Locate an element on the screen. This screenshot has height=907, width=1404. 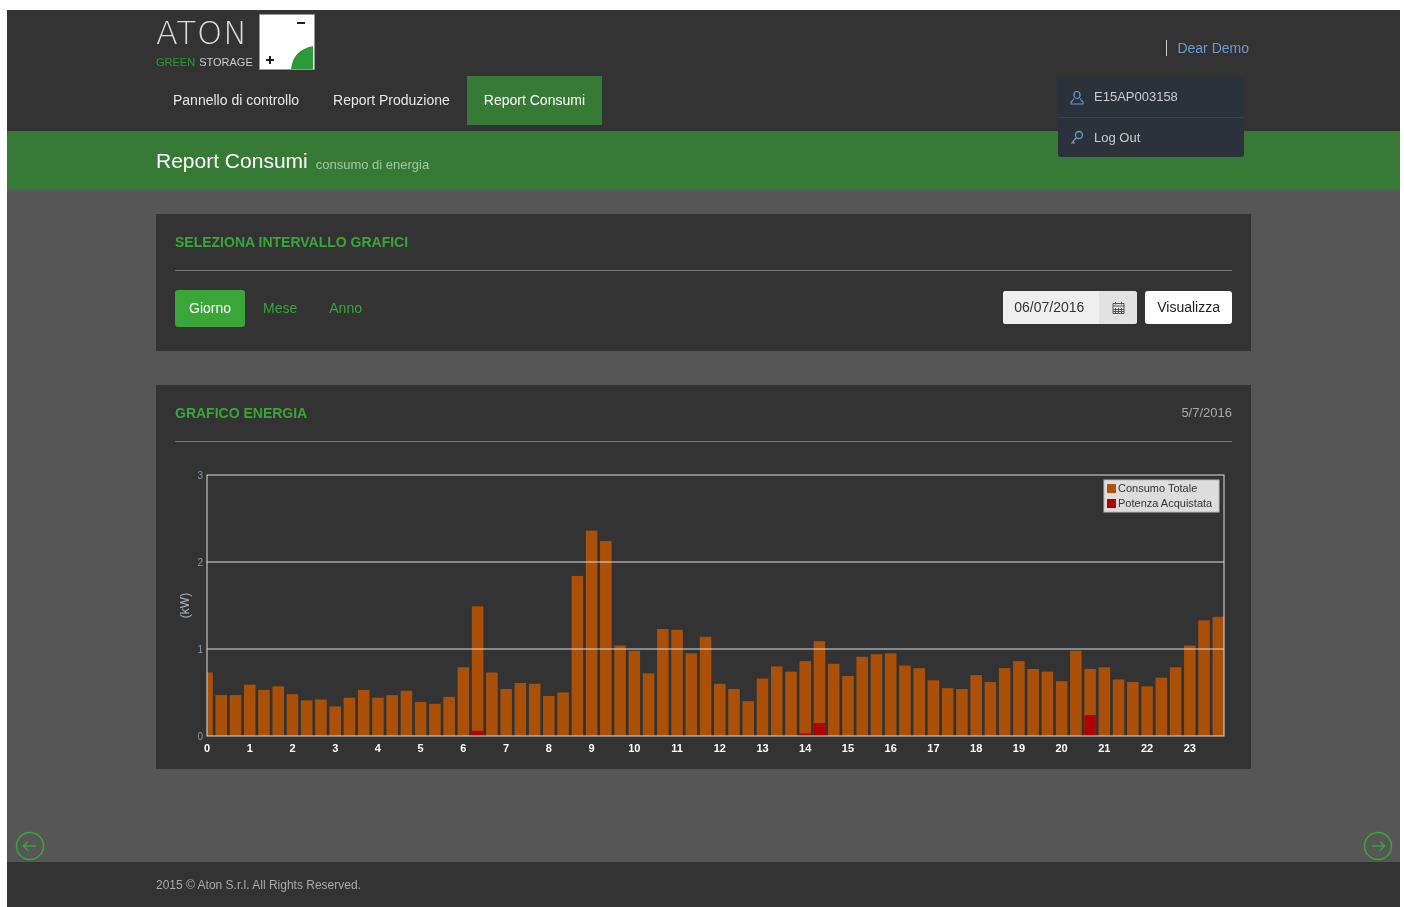
y-tick-label: 2 is located at coordinates (200, 562).